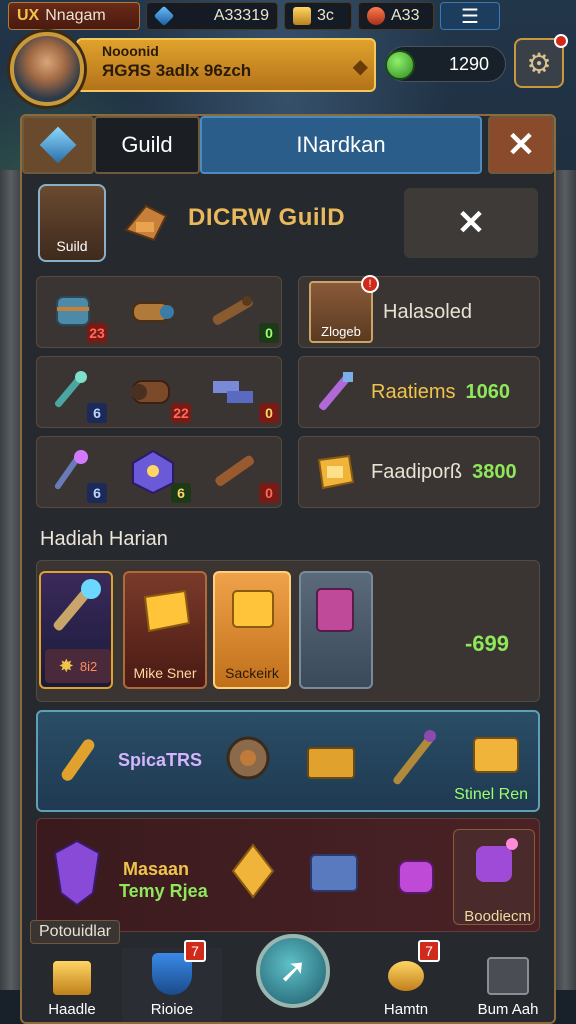 This screenshot has width=576, height=1024. I want to click on nav-item-hamtn: Hamtn 7, so click(406, 981).